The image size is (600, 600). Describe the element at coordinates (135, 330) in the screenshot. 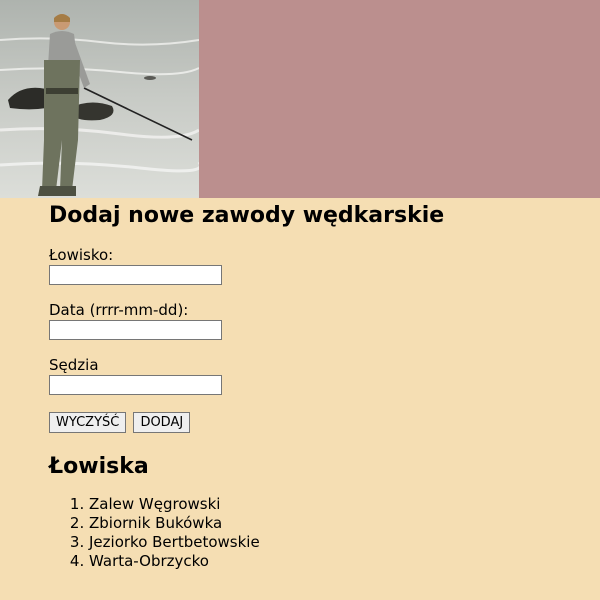

I see `date-input` at that location.